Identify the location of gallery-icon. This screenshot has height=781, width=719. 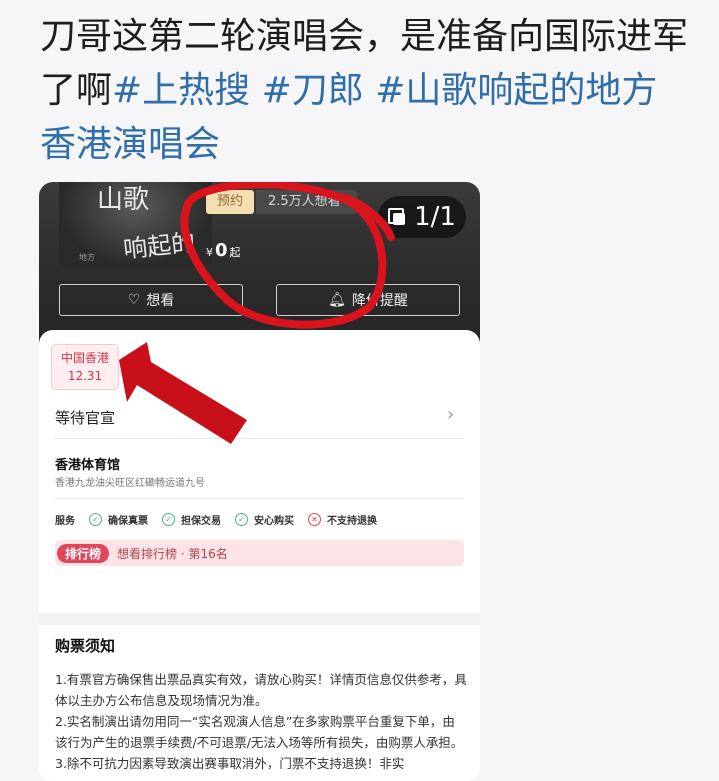
(397, 217).